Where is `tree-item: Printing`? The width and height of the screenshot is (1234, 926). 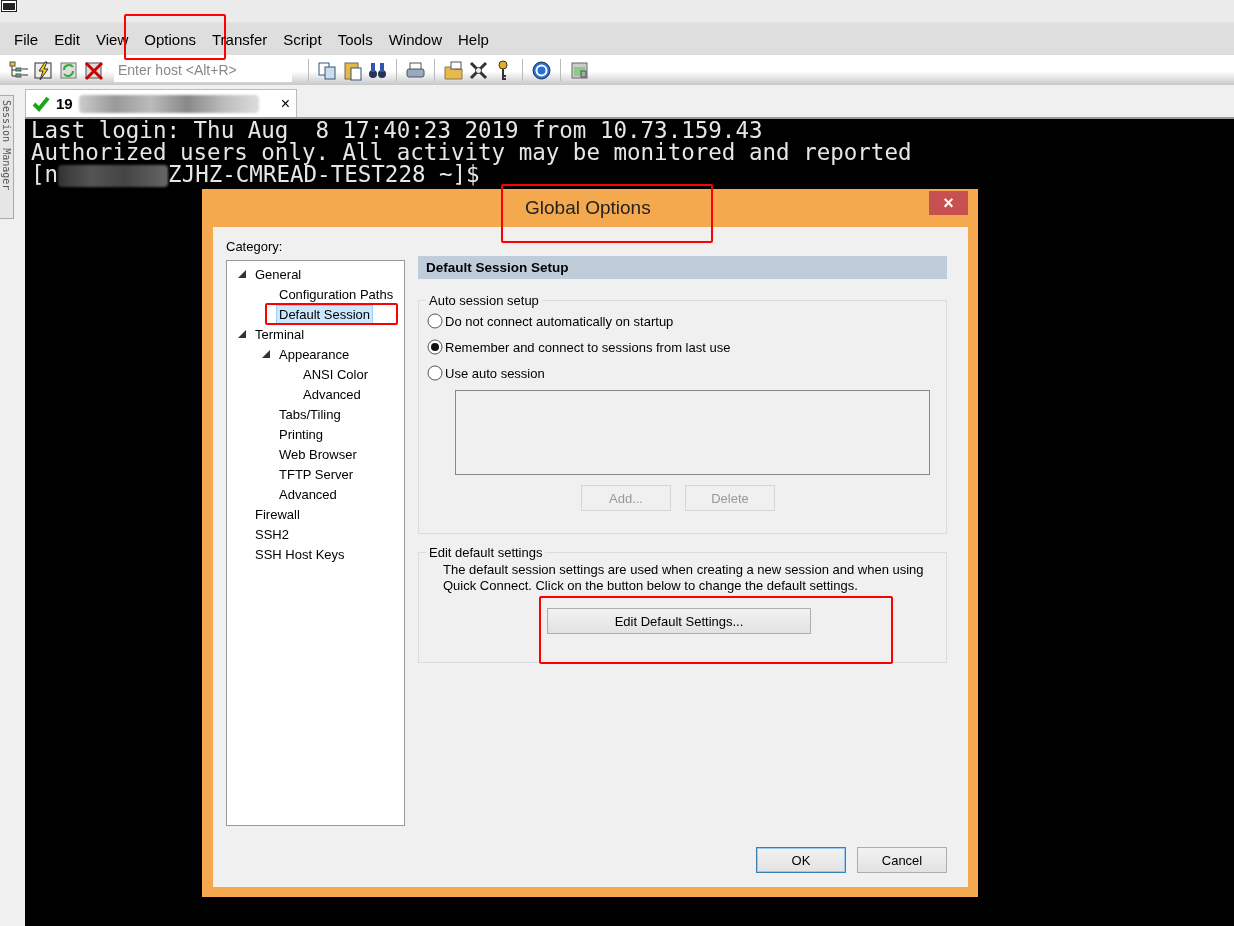 tree-item: Printing is located at coordinates (301, 434).